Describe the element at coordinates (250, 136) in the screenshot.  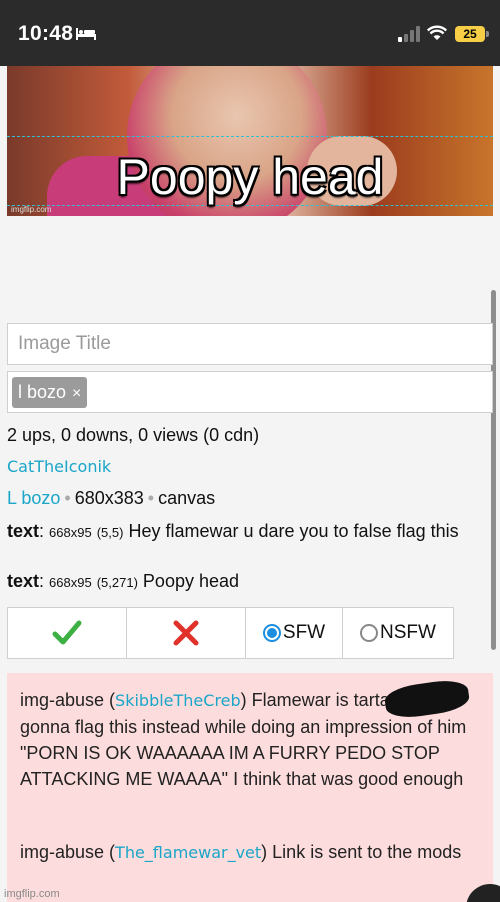
I see `text-box-guide-top` at that location.